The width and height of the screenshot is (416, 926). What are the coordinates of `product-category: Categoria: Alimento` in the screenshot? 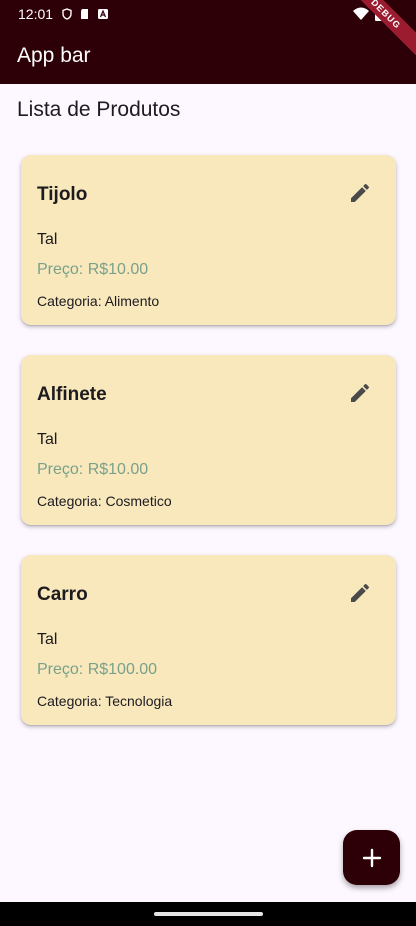 It's located at (98, 301).